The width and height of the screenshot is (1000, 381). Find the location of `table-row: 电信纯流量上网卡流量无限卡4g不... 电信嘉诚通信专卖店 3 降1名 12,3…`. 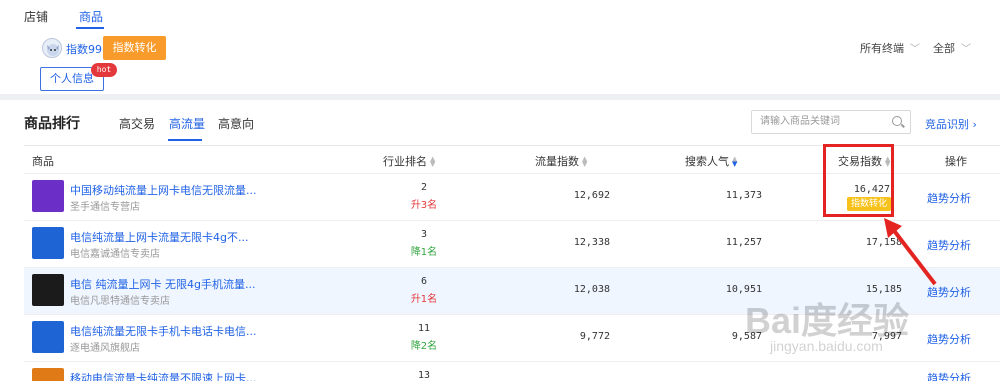

table-row: 电信纯流量上网卡流量无限卡4g不... 电信嘉诚通信专卖店 3 降1名 12,3… is located at coordinates (512, 243).